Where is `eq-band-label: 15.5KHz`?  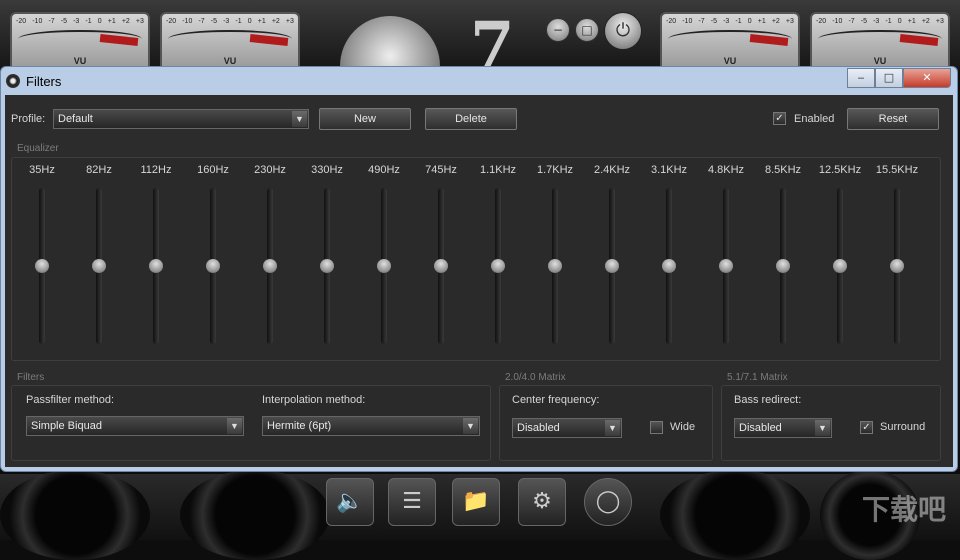 eq-band-label: 15.5KHz is located at coordinates (897, 170).